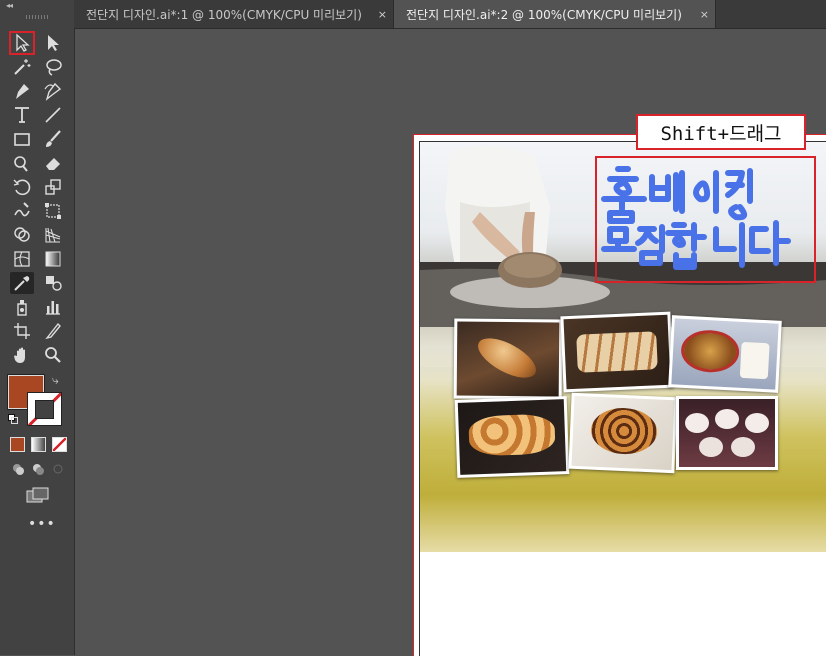 Image resolution: width=826 pixels, height=656 pixels. Describe the element at coordinates (623, 433) in the screenshot. I see `cinnamon-roll-photo` at that location.